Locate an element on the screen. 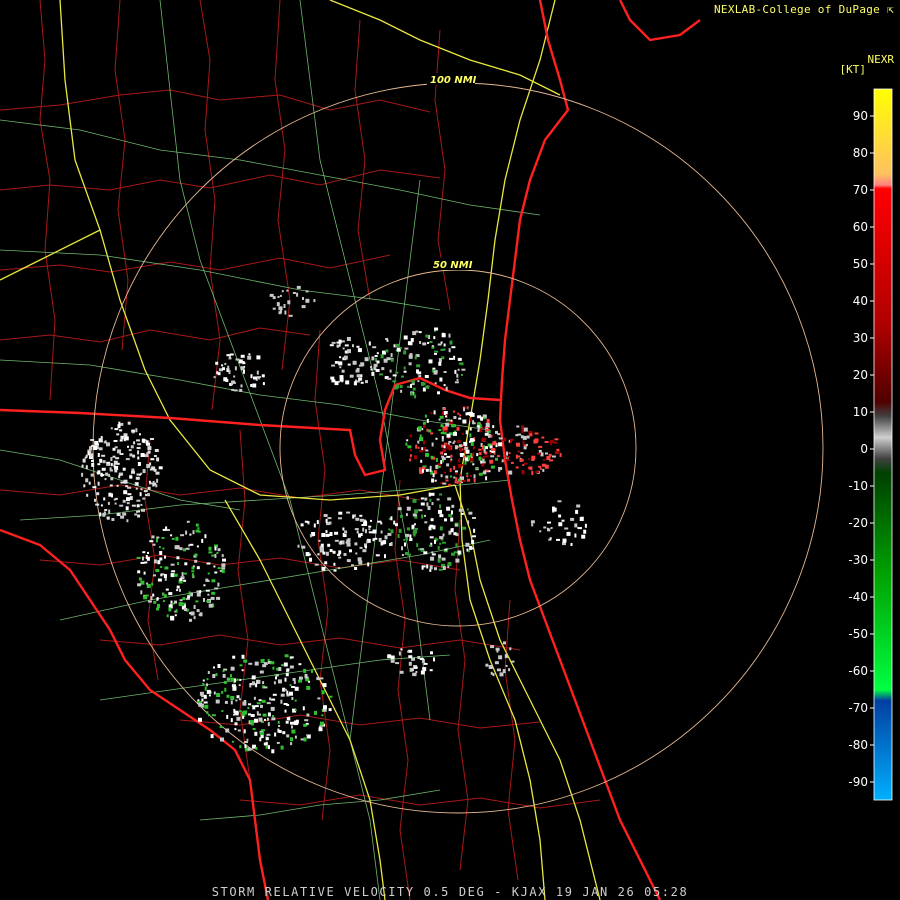  credit-banner: NEXLAB-College of DuPage ⇱ is located at coordinates (804, 9).